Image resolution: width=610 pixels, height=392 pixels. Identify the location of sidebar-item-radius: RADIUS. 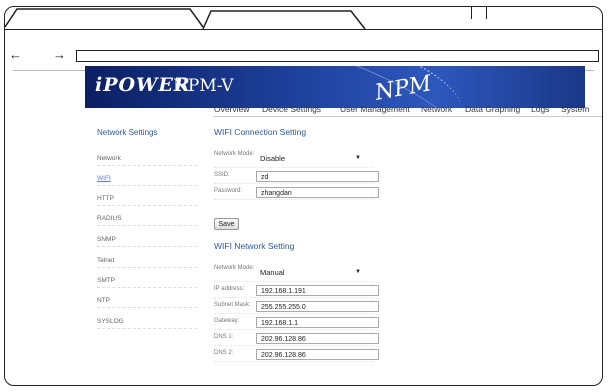
(147, 220).